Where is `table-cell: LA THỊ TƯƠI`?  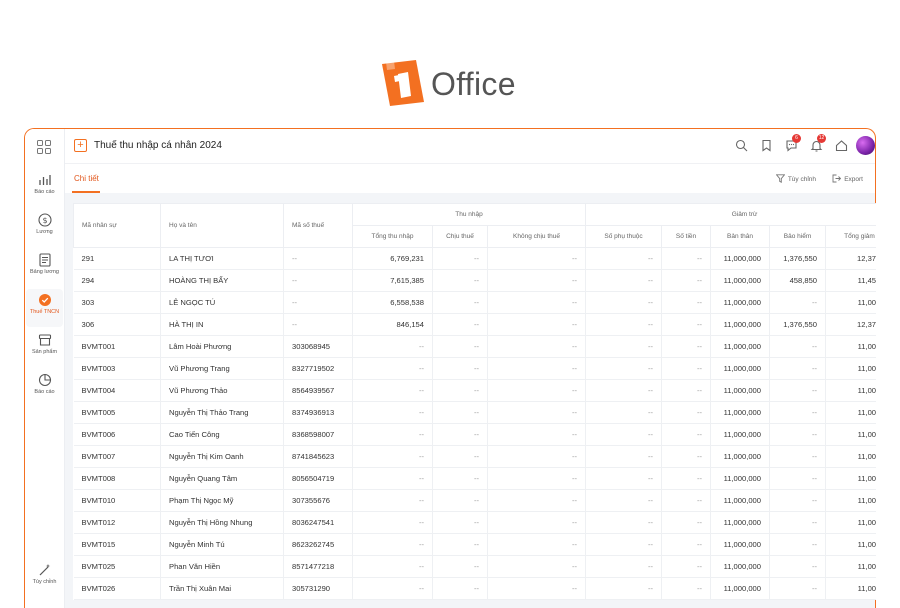
table-cell: LA THỊ TƯƠI is located at coordinates (222, 258).